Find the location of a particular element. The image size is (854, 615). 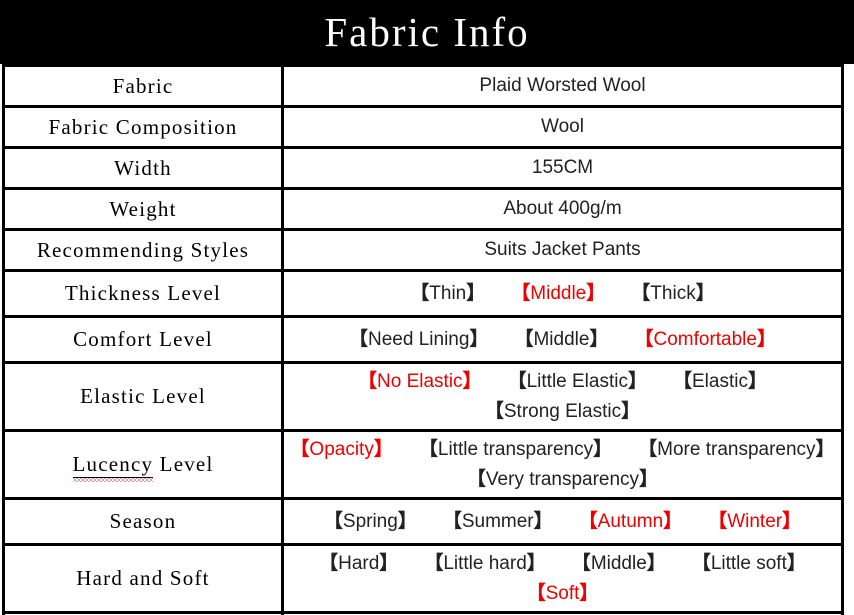

option-little-transparency: 【Little transparency】 is located at coordinates (515, 450).